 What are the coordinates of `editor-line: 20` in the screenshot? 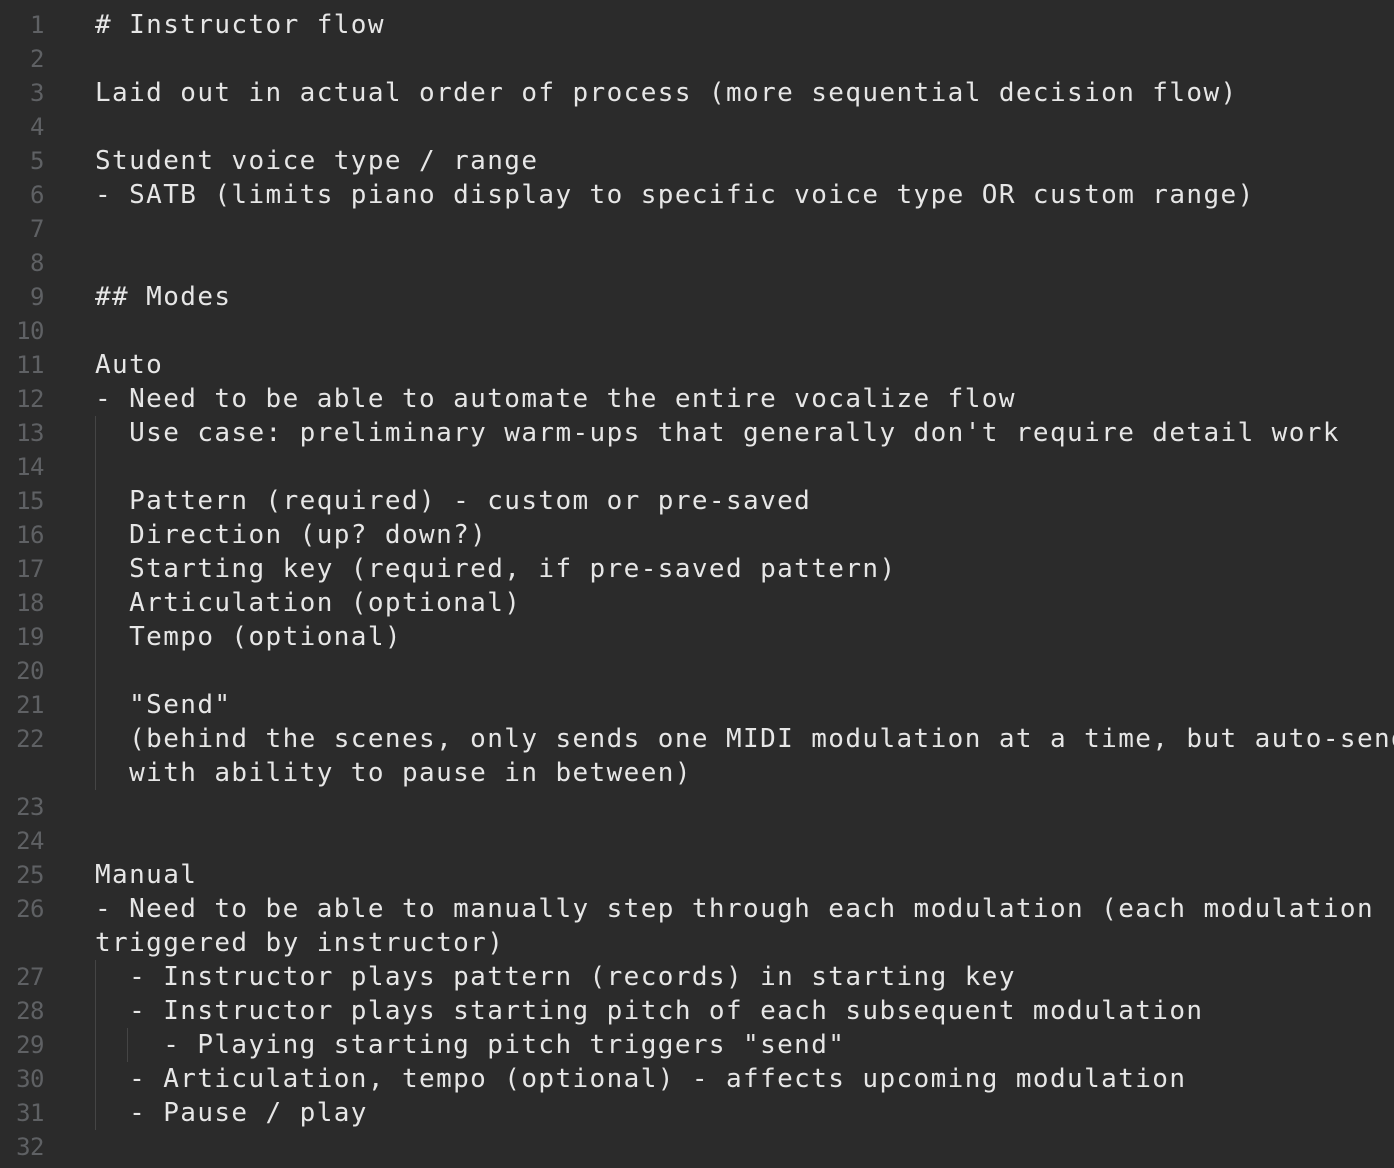 It's located at (697, 671).